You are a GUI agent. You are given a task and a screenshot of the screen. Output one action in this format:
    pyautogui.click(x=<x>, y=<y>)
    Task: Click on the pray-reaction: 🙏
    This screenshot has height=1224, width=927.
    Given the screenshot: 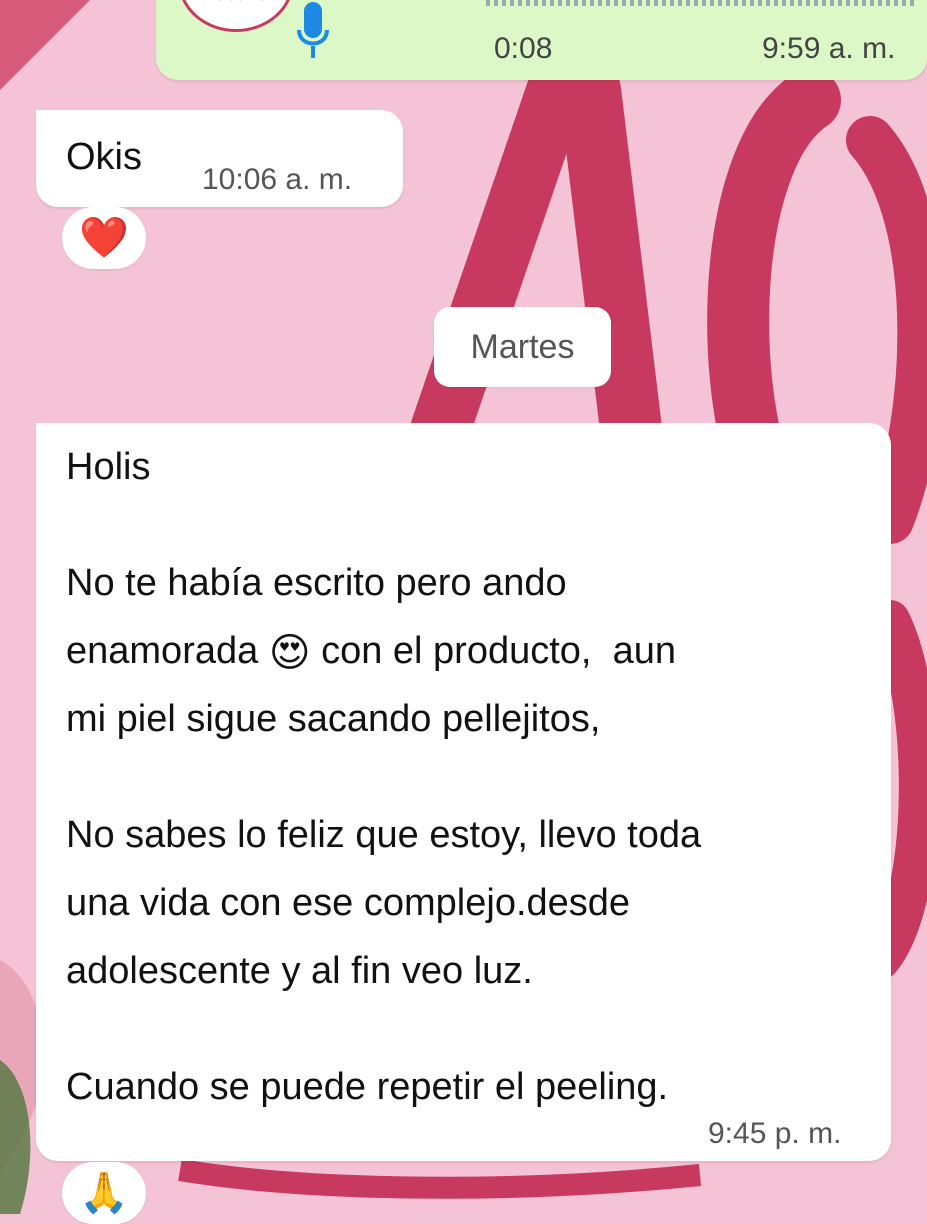 What is the action you would take?
    pyautogui.click(x=104, y=1193)
    